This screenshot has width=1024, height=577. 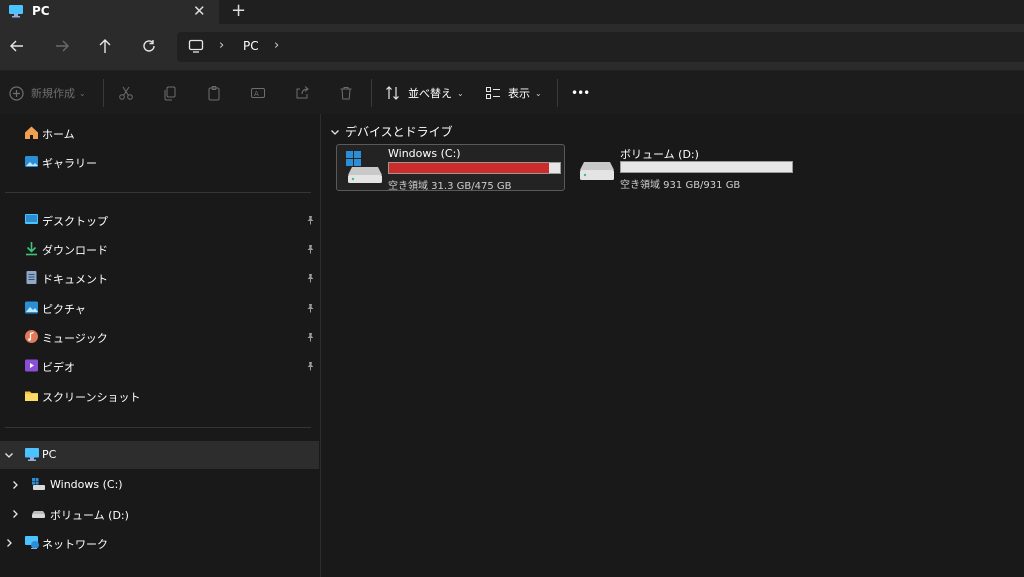 I want to click on share-button, so click(x=302, y=93).